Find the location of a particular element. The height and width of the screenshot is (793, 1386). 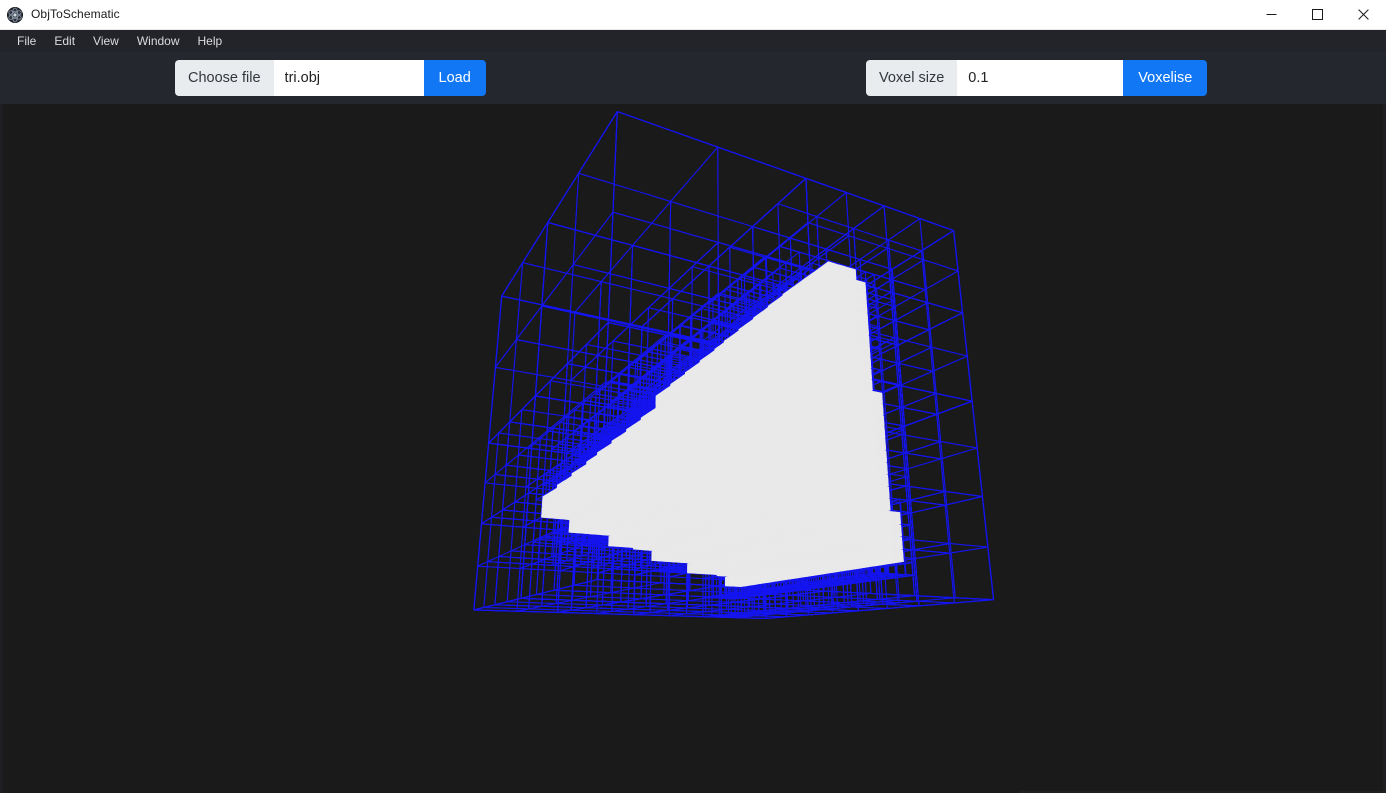

voxel-size-group: Voxel size Voxelise is located at coordinates (1036, 78).